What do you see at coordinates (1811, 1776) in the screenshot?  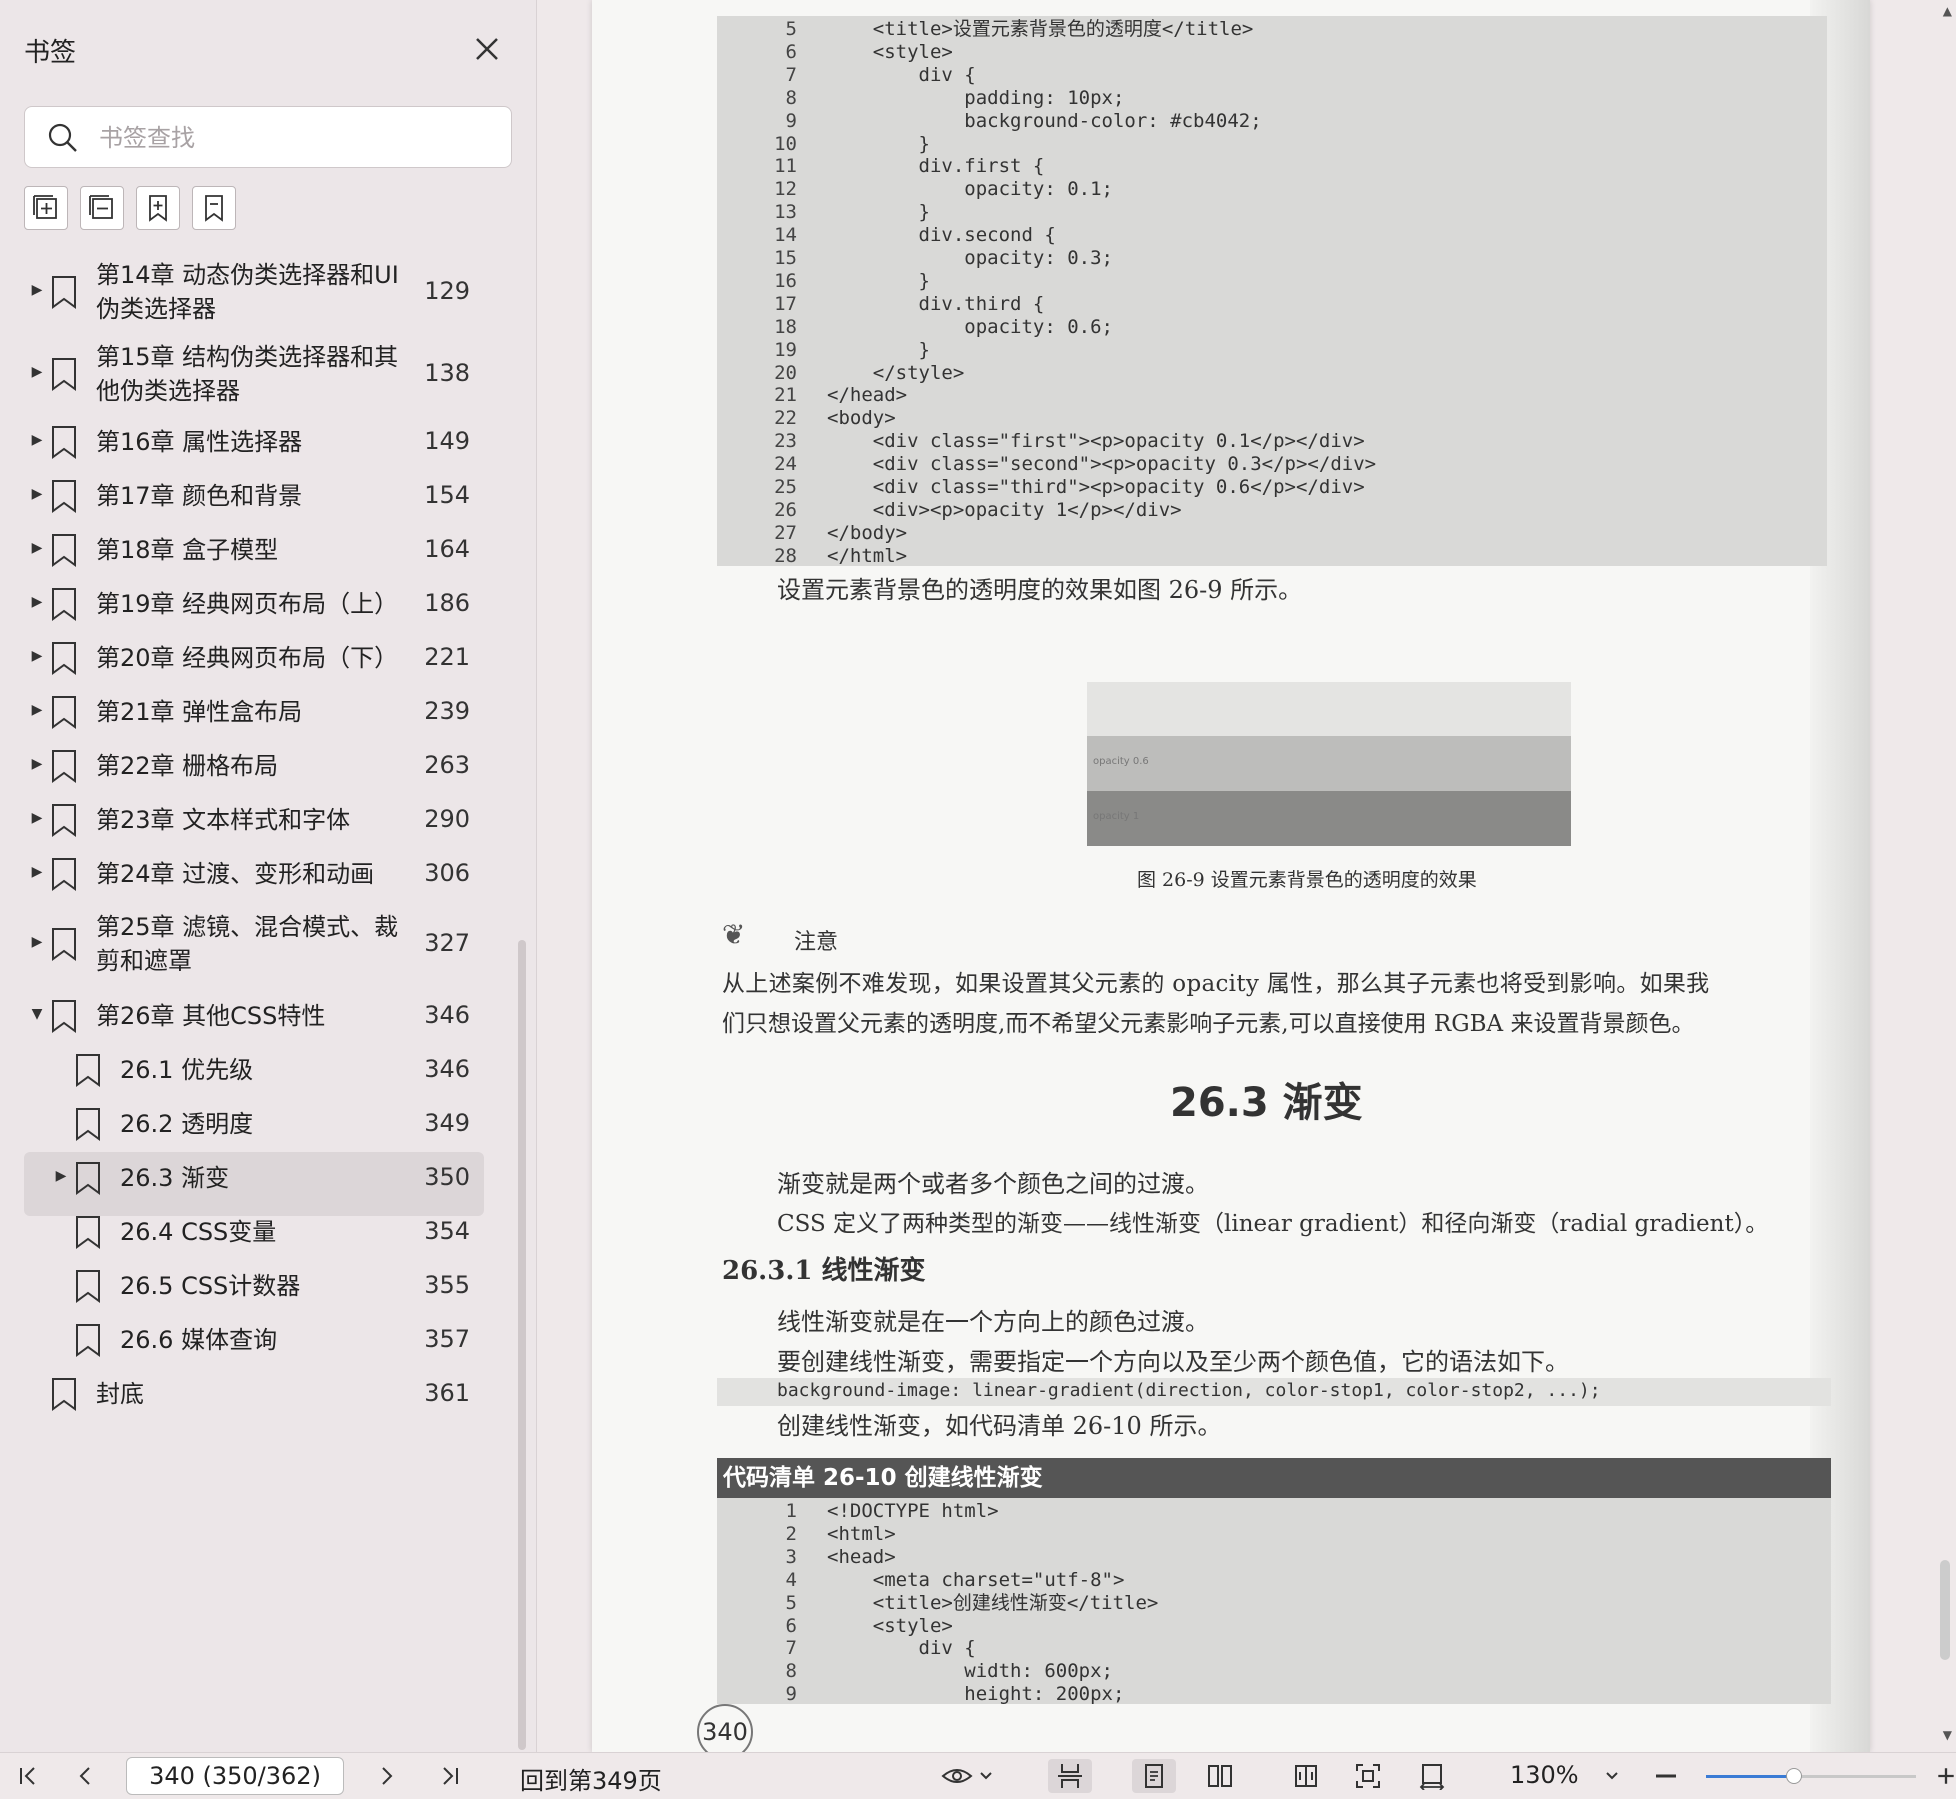 I see `zoom-slider` at bounding box center [1811, 1776].